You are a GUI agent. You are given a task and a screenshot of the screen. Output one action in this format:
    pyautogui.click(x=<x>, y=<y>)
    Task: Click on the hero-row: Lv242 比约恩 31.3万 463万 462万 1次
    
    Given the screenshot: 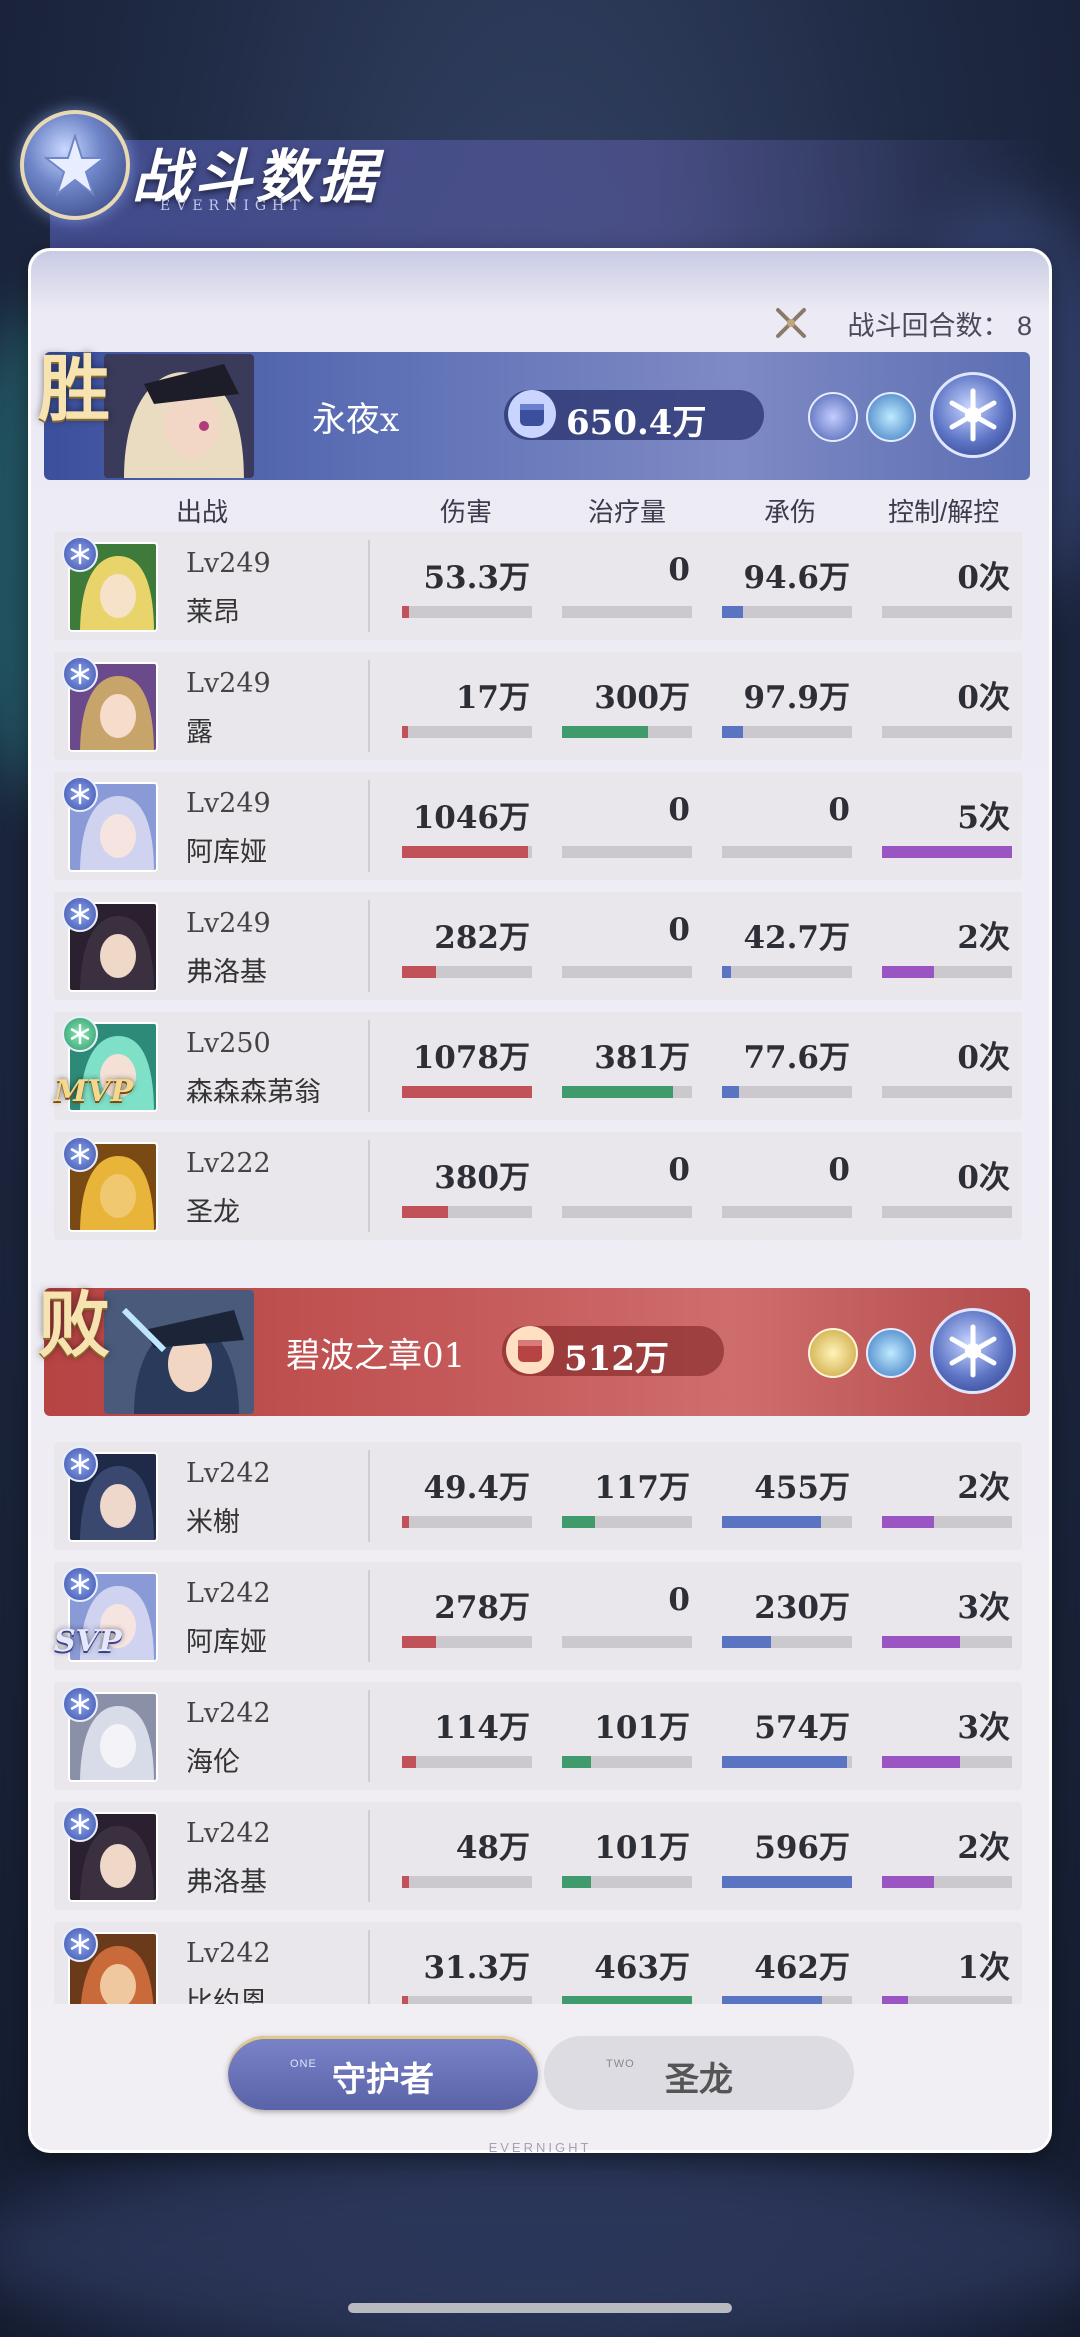 What is the action you would take?
    pyautogui.click(x=538, y=1963)
    